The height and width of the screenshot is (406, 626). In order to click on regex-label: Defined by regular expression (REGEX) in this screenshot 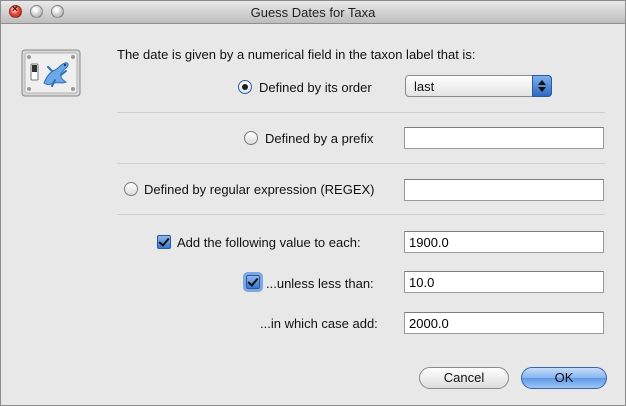, I will do `click(259, 189)`.